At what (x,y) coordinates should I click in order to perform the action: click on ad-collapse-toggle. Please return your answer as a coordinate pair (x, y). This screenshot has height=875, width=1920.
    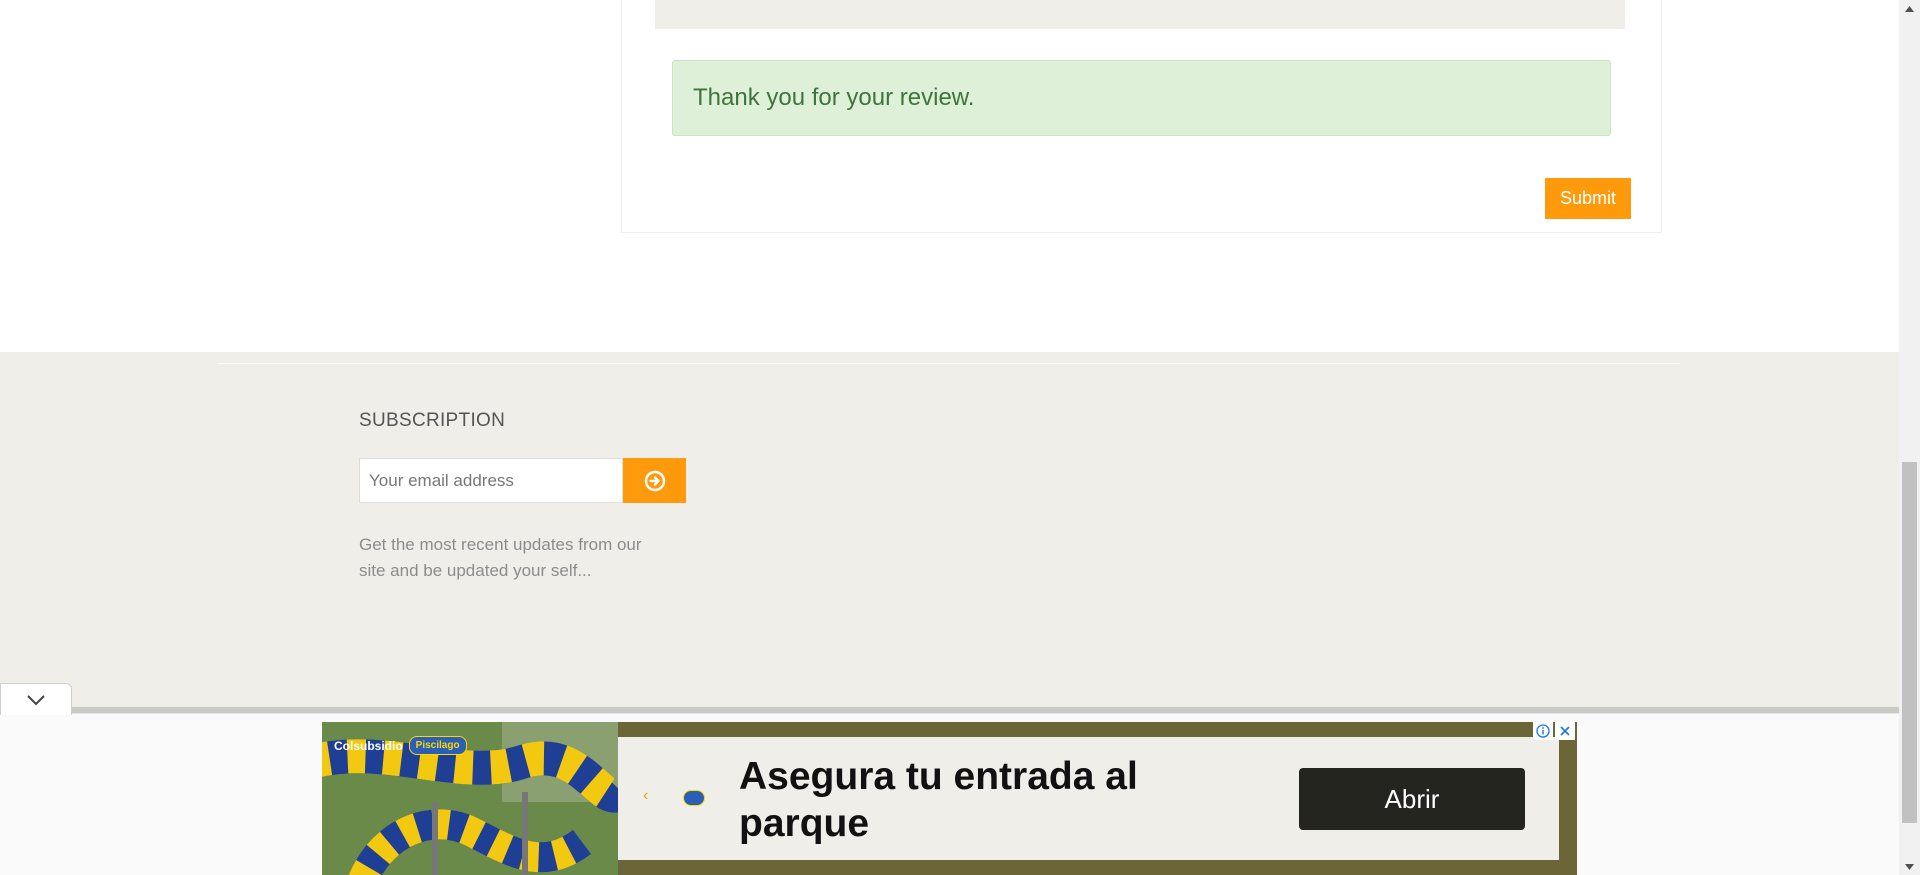
    Looking at the image, I should click on (36, 699).